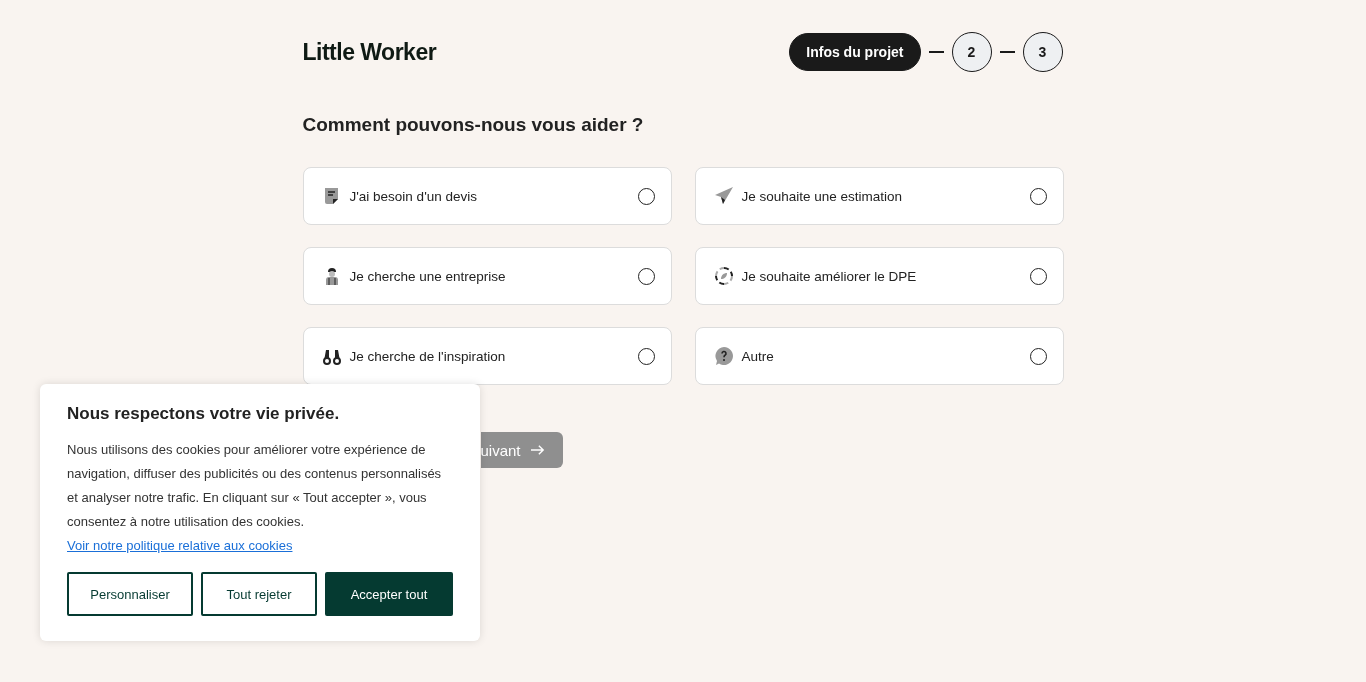  I want to click on paper-plane-icon, so click(723, 196).